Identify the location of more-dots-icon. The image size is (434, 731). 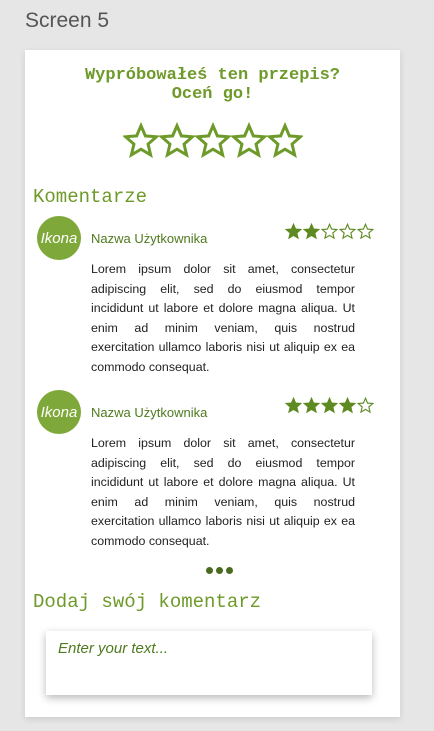
(219, 570).